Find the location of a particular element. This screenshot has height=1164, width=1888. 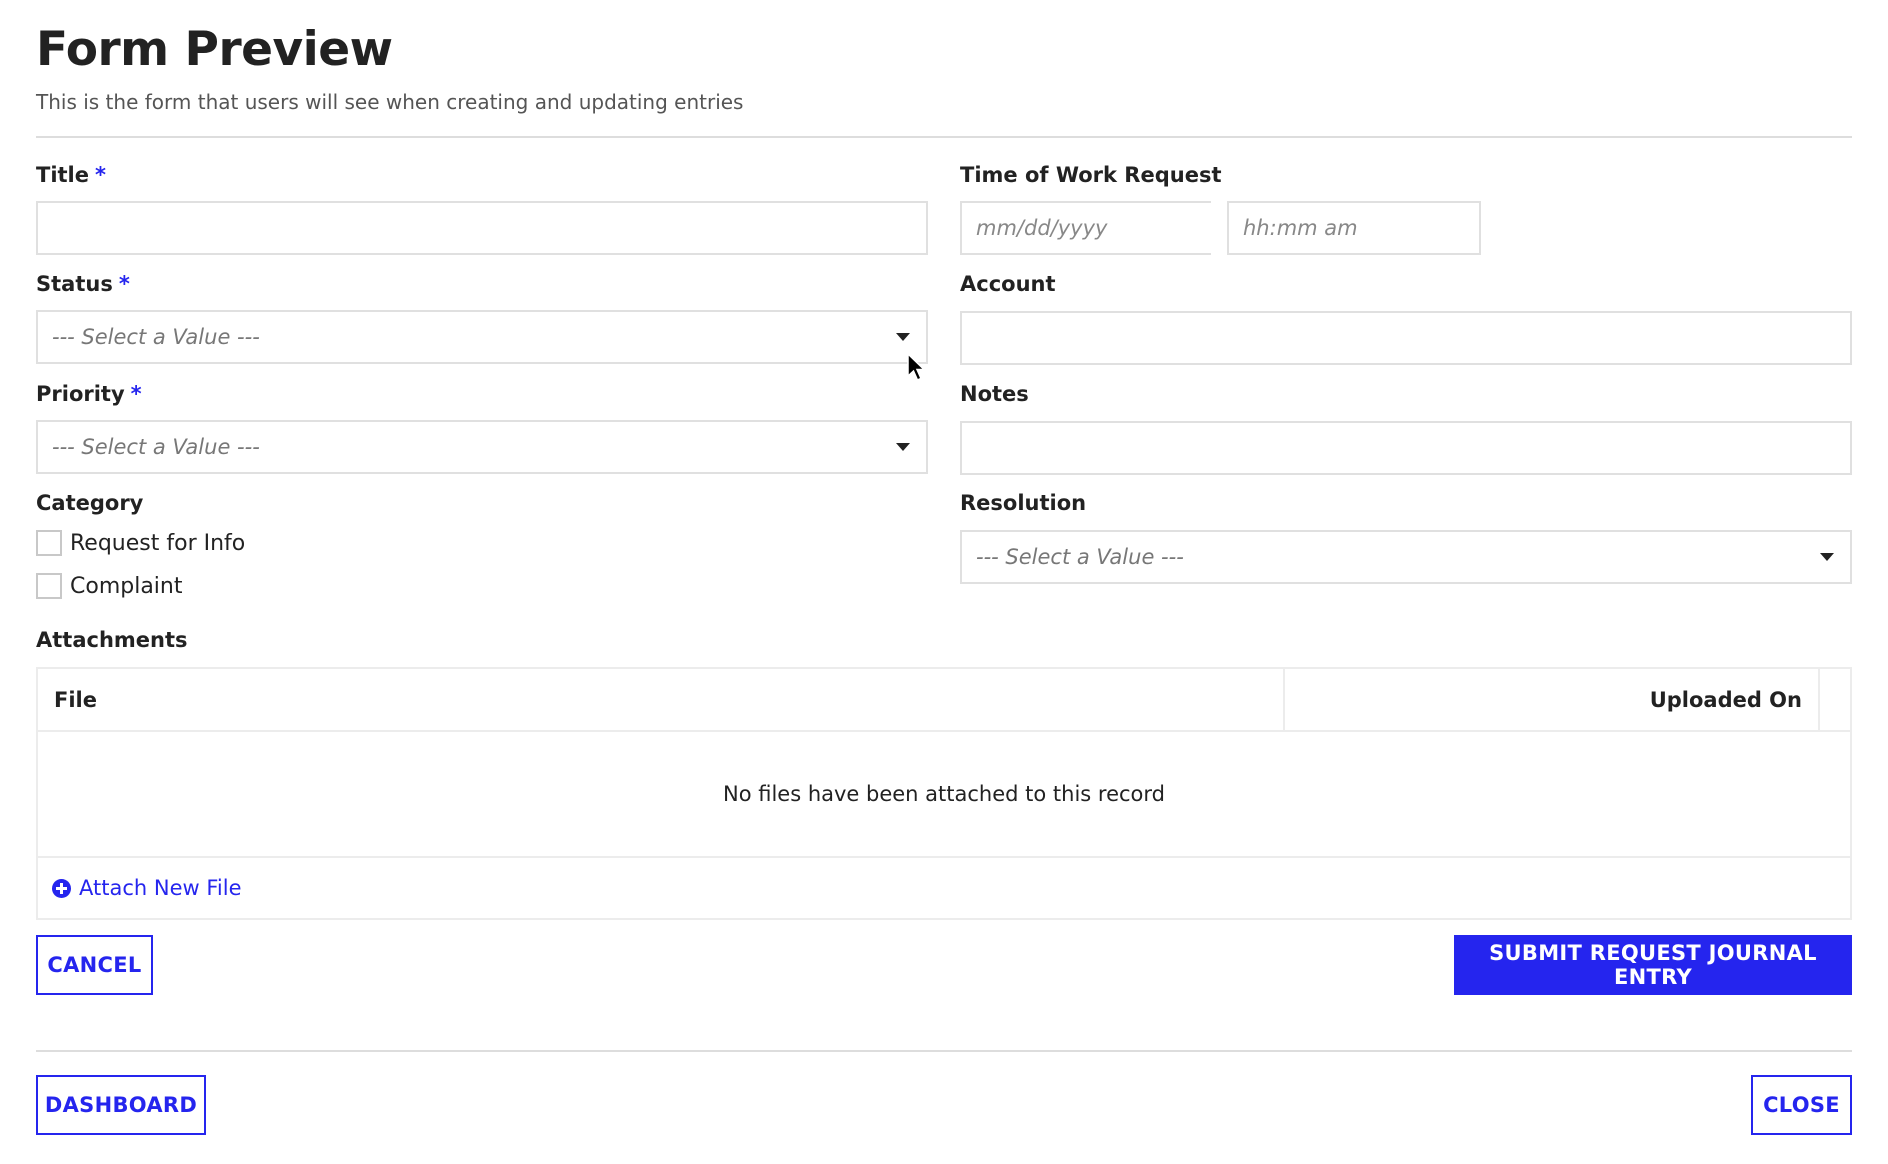

resolution-select-value: --- Select a Value --- is located at coordinates (1080, 557).